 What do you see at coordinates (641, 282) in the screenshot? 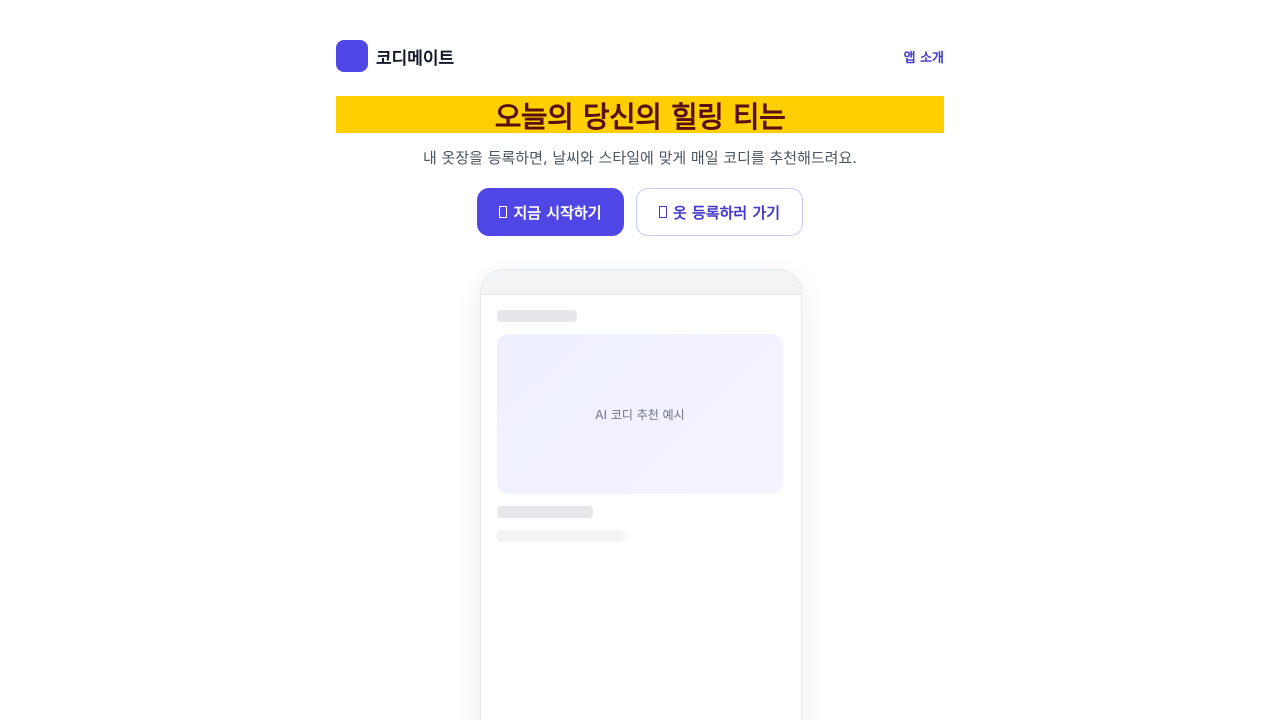
I see `phone-status-bar` at bounding box center [641, 282].